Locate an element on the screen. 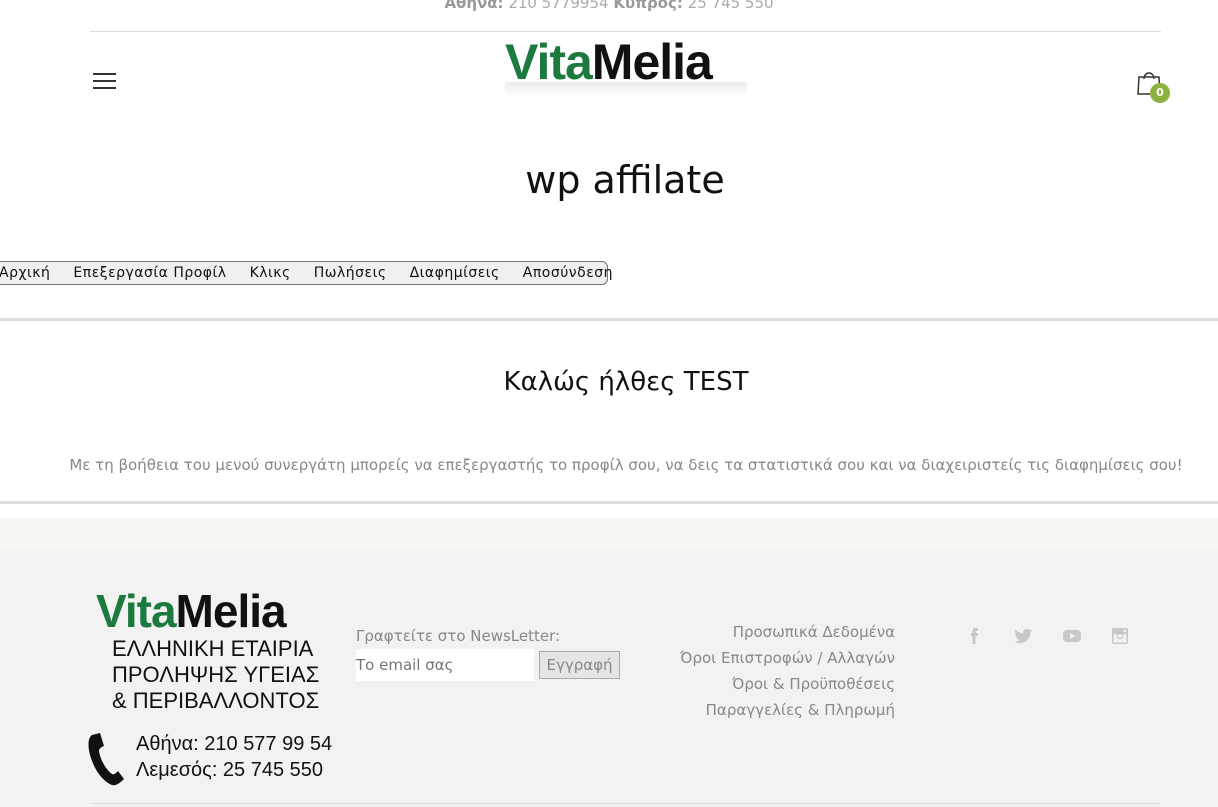 This screenshot has width=1218, height=807. footer-link-returns: Όροι Επιστροφών / Αλλαγών is located at coordinates (787, 658).